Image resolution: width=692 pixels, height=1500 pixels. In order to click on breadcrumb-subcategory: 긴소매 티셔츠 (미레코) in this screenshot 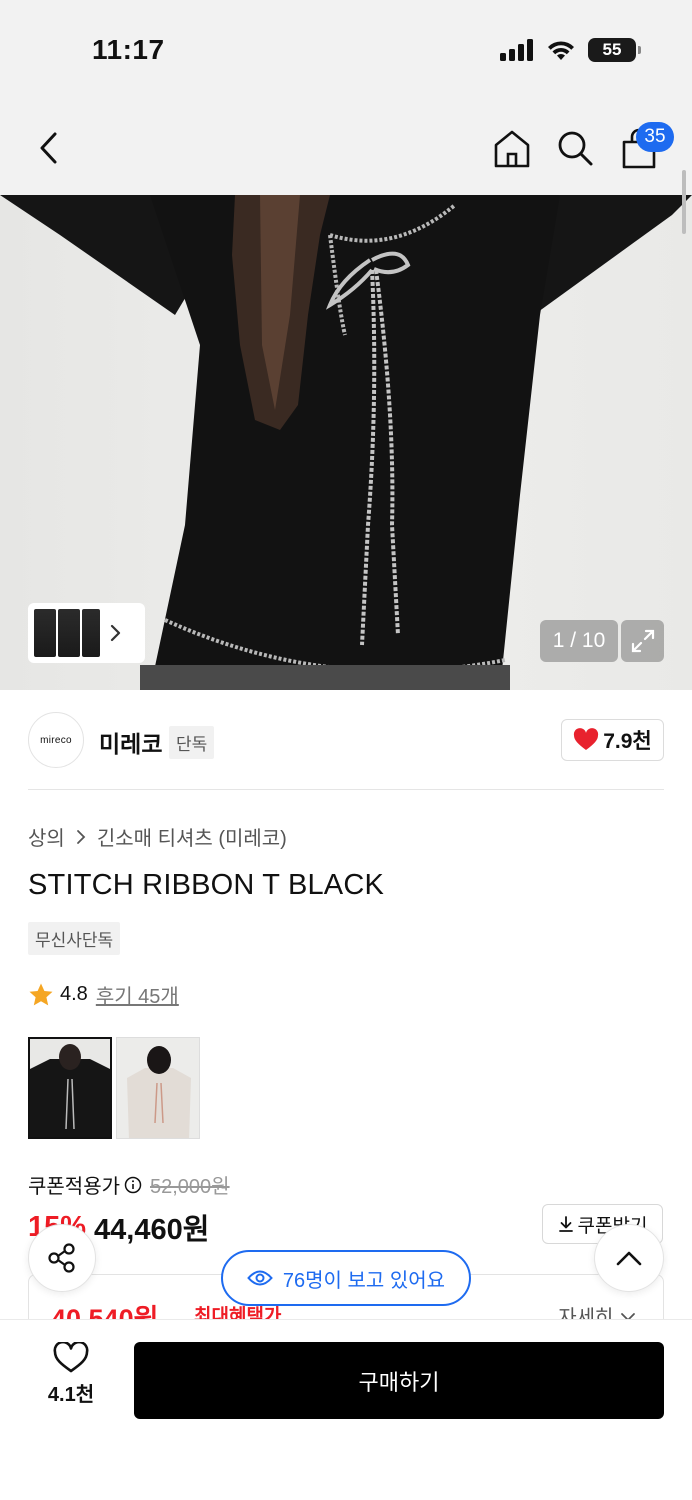, I will do `click(192, 836)`.